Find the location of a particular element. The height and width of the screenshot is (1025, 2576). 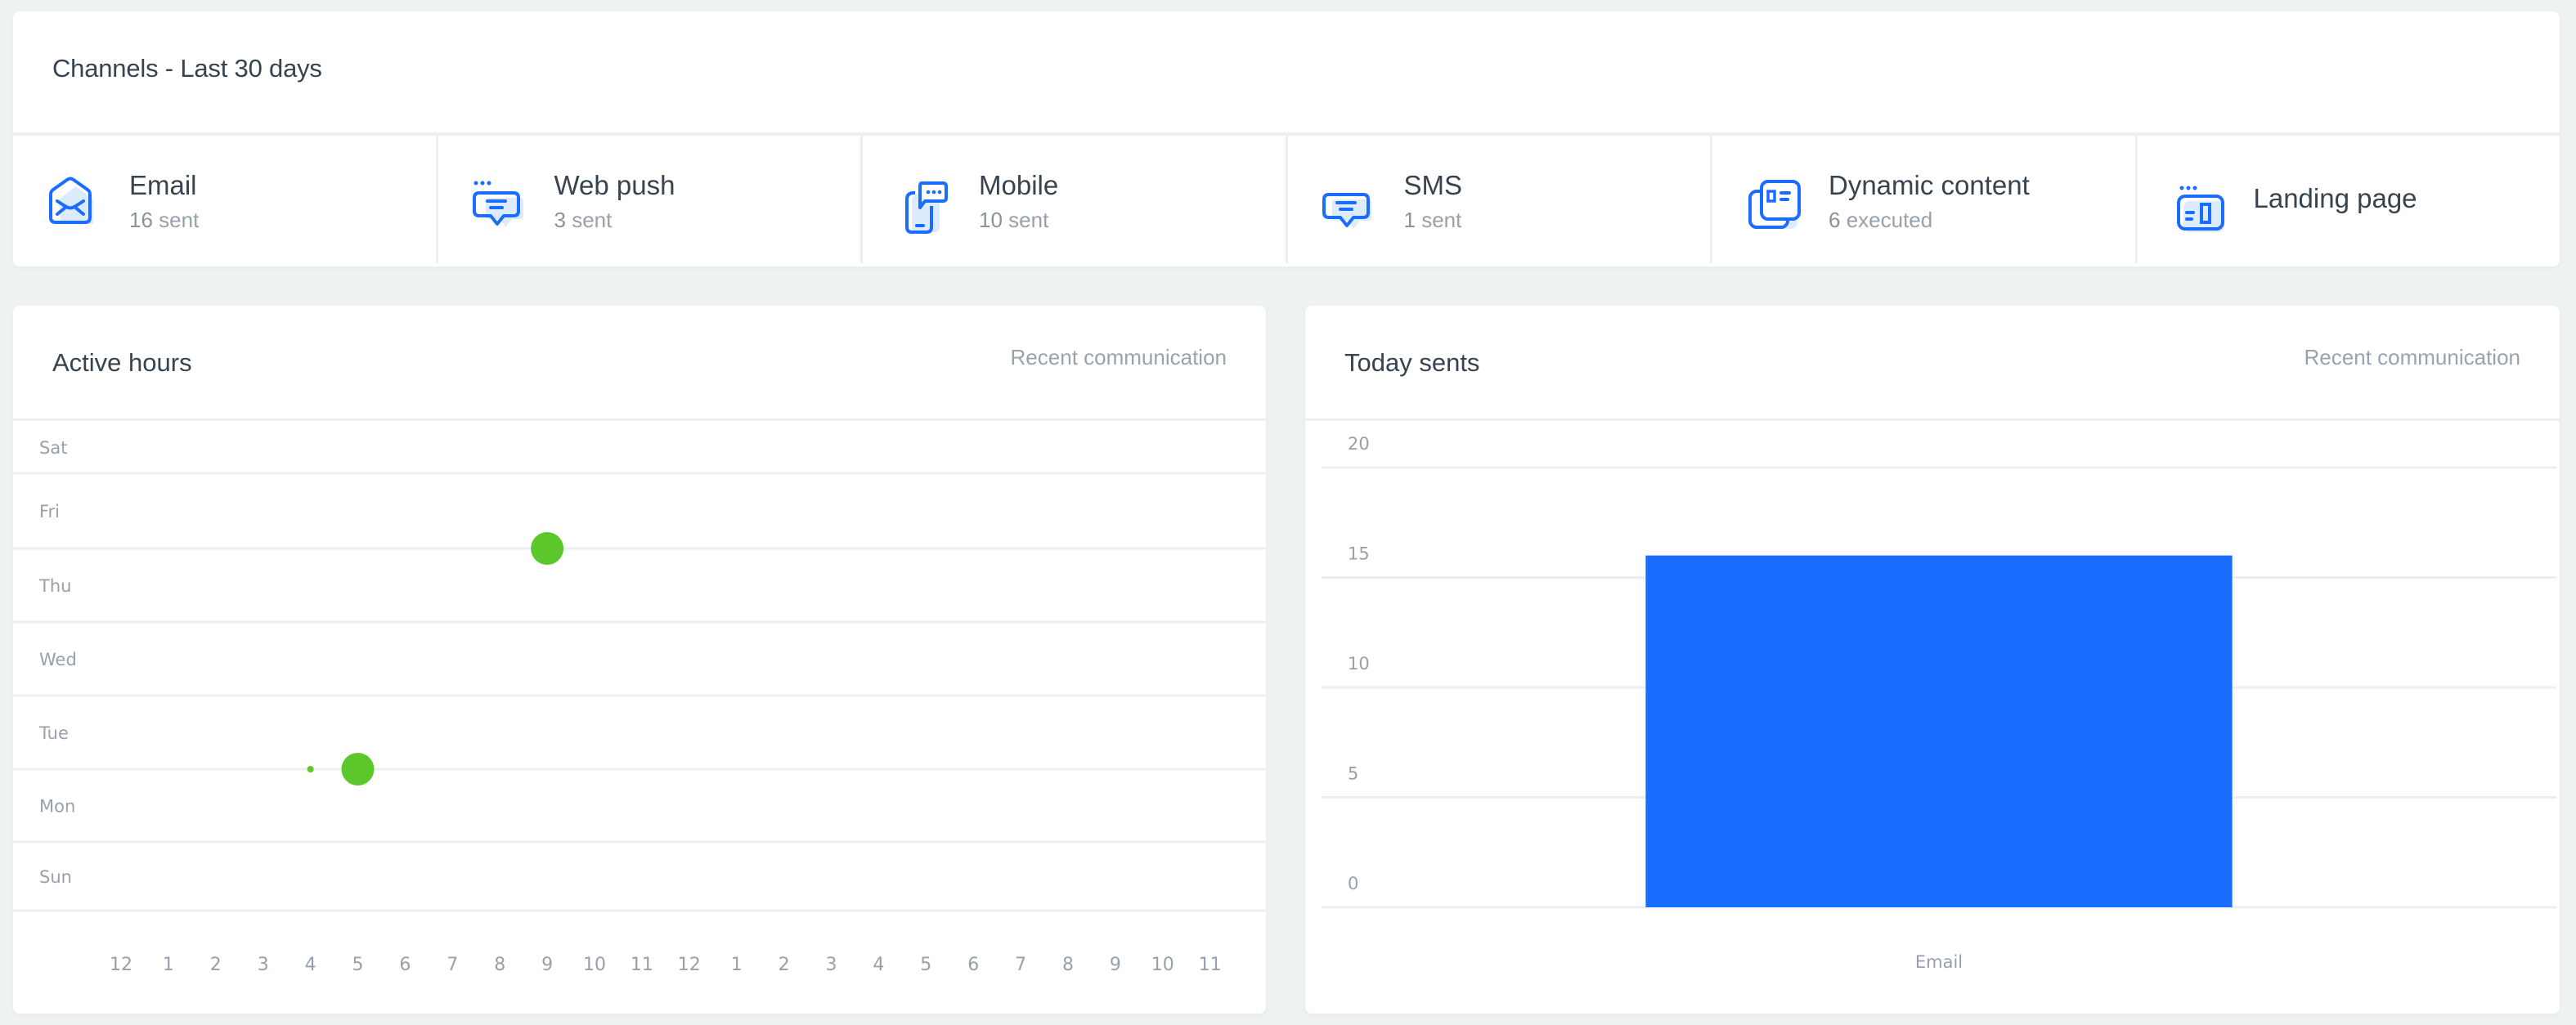

channel-name: Dynamic content is located at coordinates (1929, 185).